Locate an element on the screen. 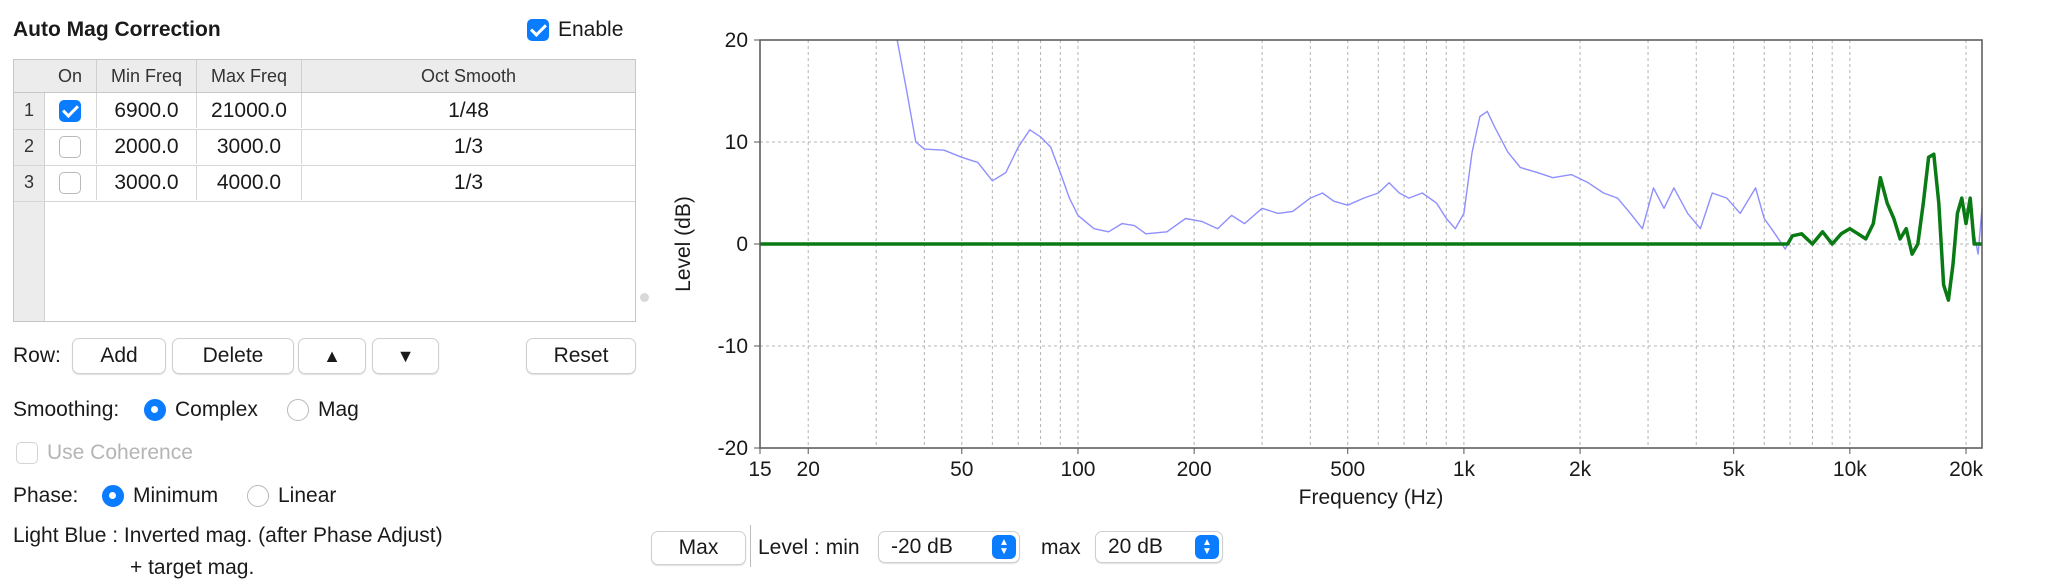  x-tick-label: 100 is located at coordinates (1077, 469).